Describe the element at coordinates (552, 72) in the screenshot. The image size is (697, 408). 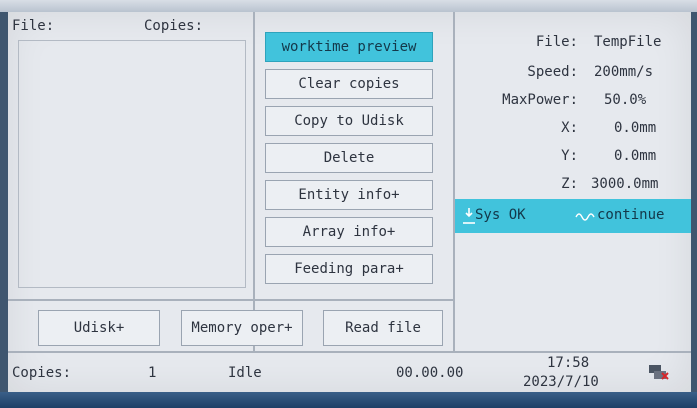
I see `info-speed-label: Speed:` at that location.